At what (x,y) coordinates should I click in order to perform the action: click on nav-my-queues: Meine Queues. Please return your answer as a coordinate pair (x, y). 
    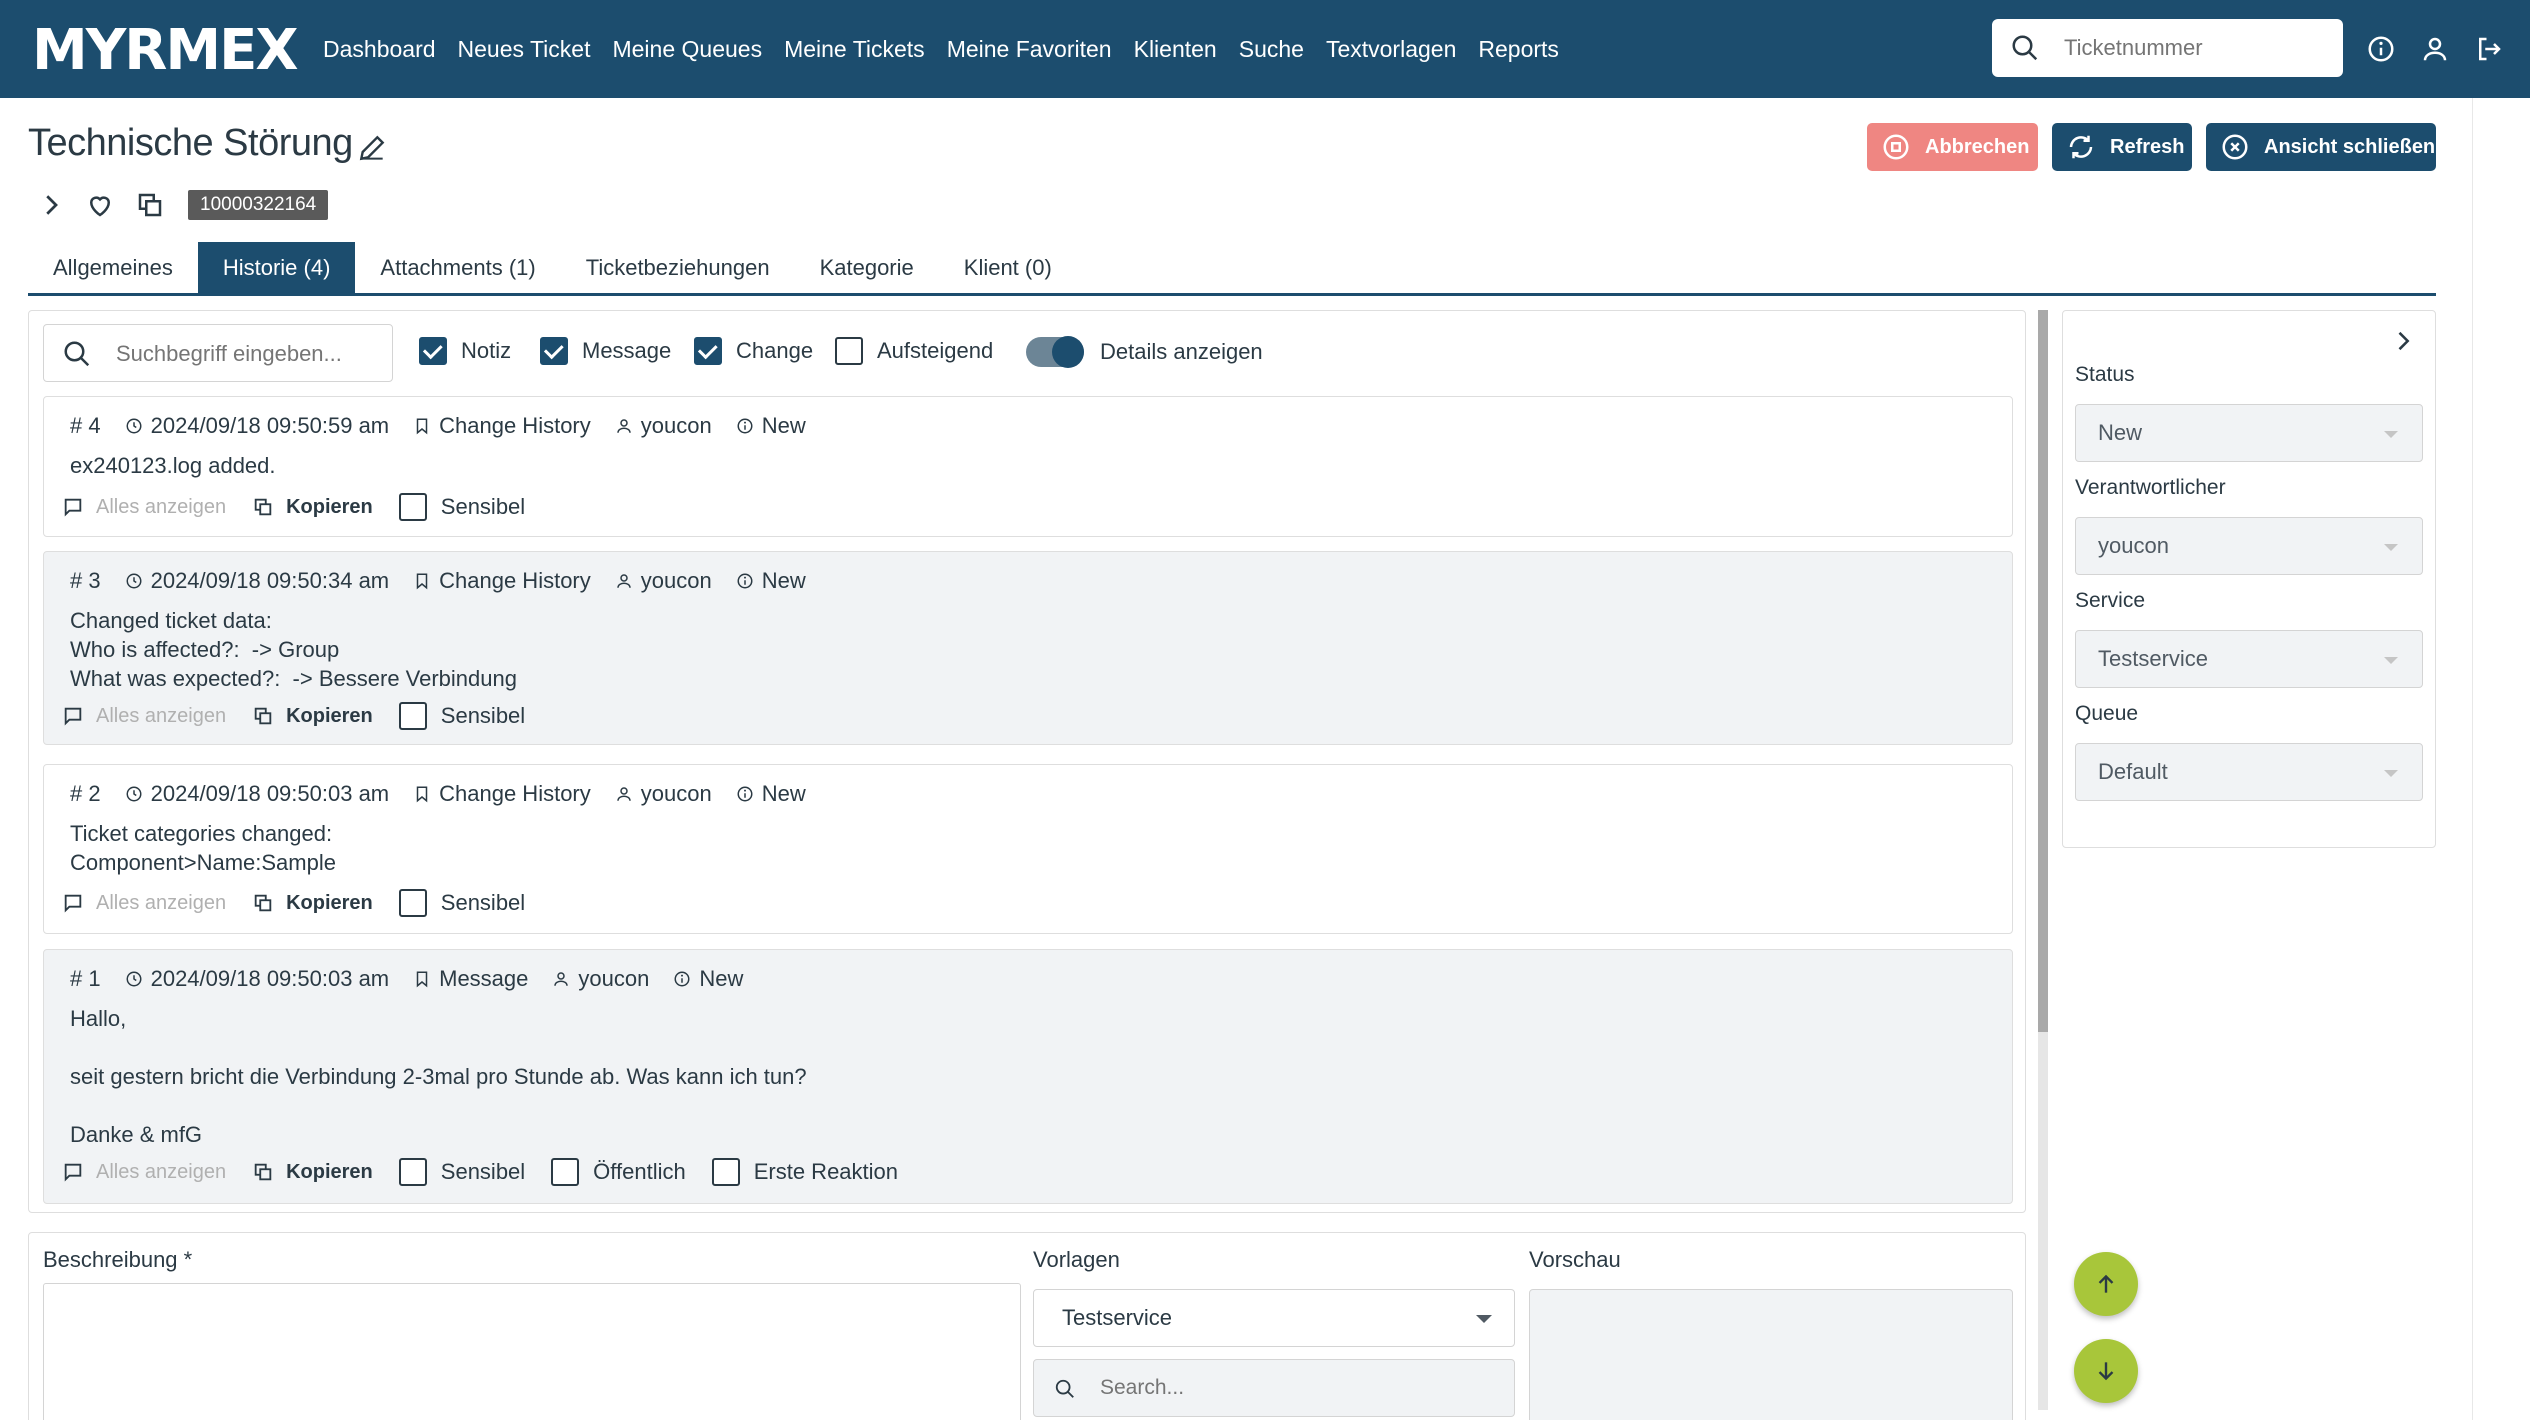
    Looking at the image, I should click on (687, 49).